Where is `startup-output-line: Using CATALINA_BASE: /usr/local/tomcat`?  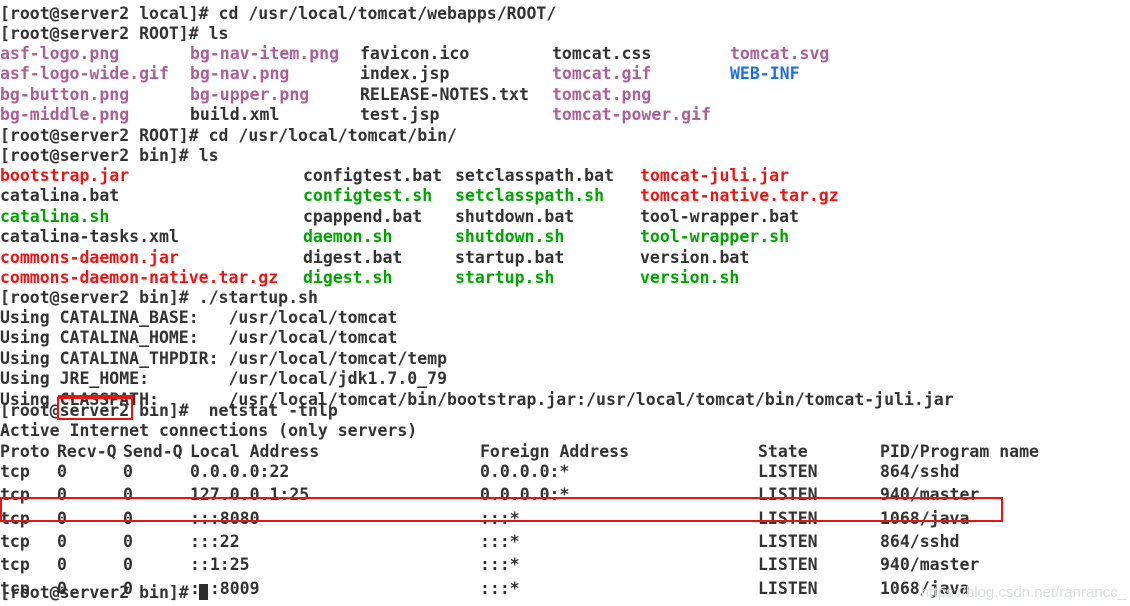
startup-output-line: Using CATALINA_BASE: /usr/local/tomcat is located at coordinates (198, 318).